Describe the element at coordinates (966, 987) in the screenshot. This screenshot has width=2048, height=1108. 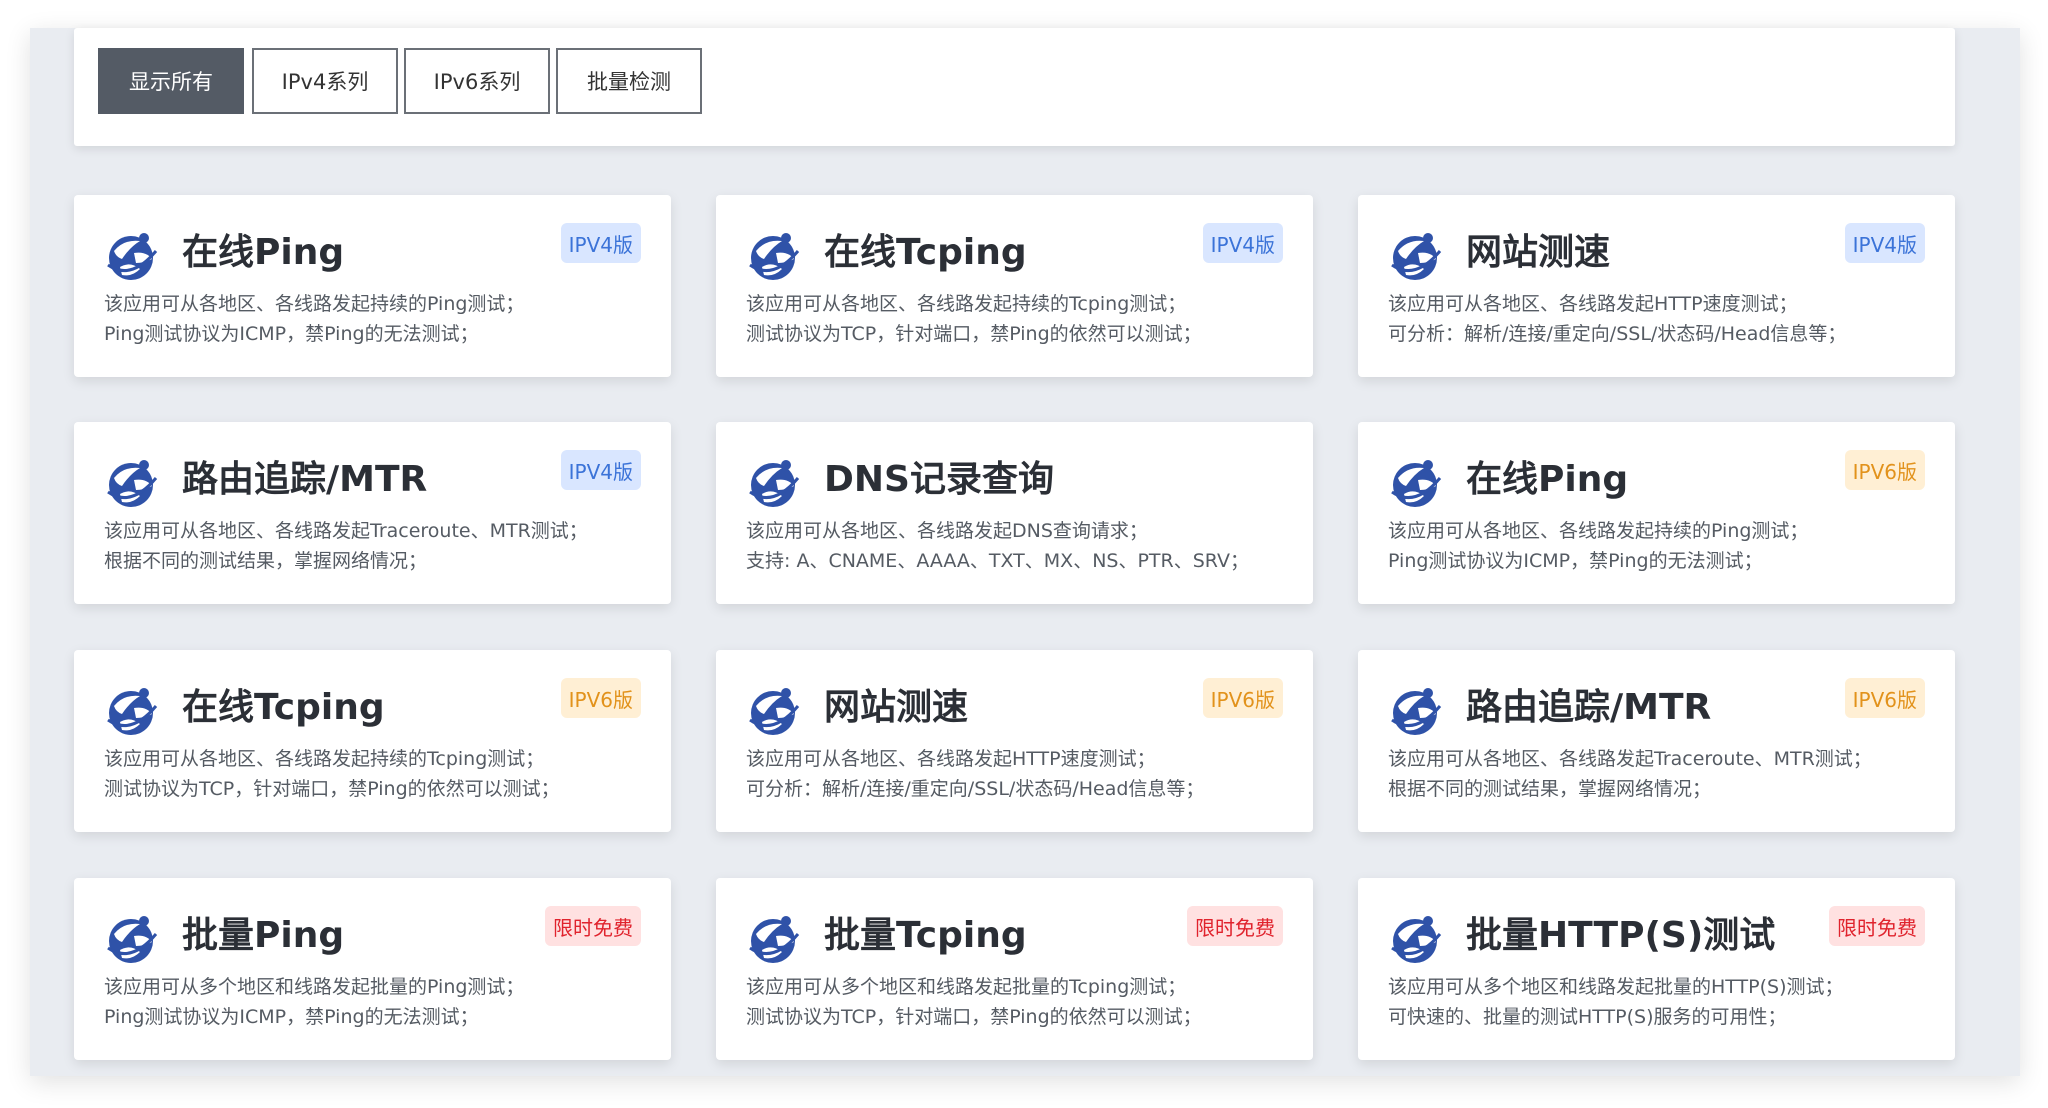
I see `description-line: 该应用可从多个地区和线路发起批量的Tcping测试；` at that location.